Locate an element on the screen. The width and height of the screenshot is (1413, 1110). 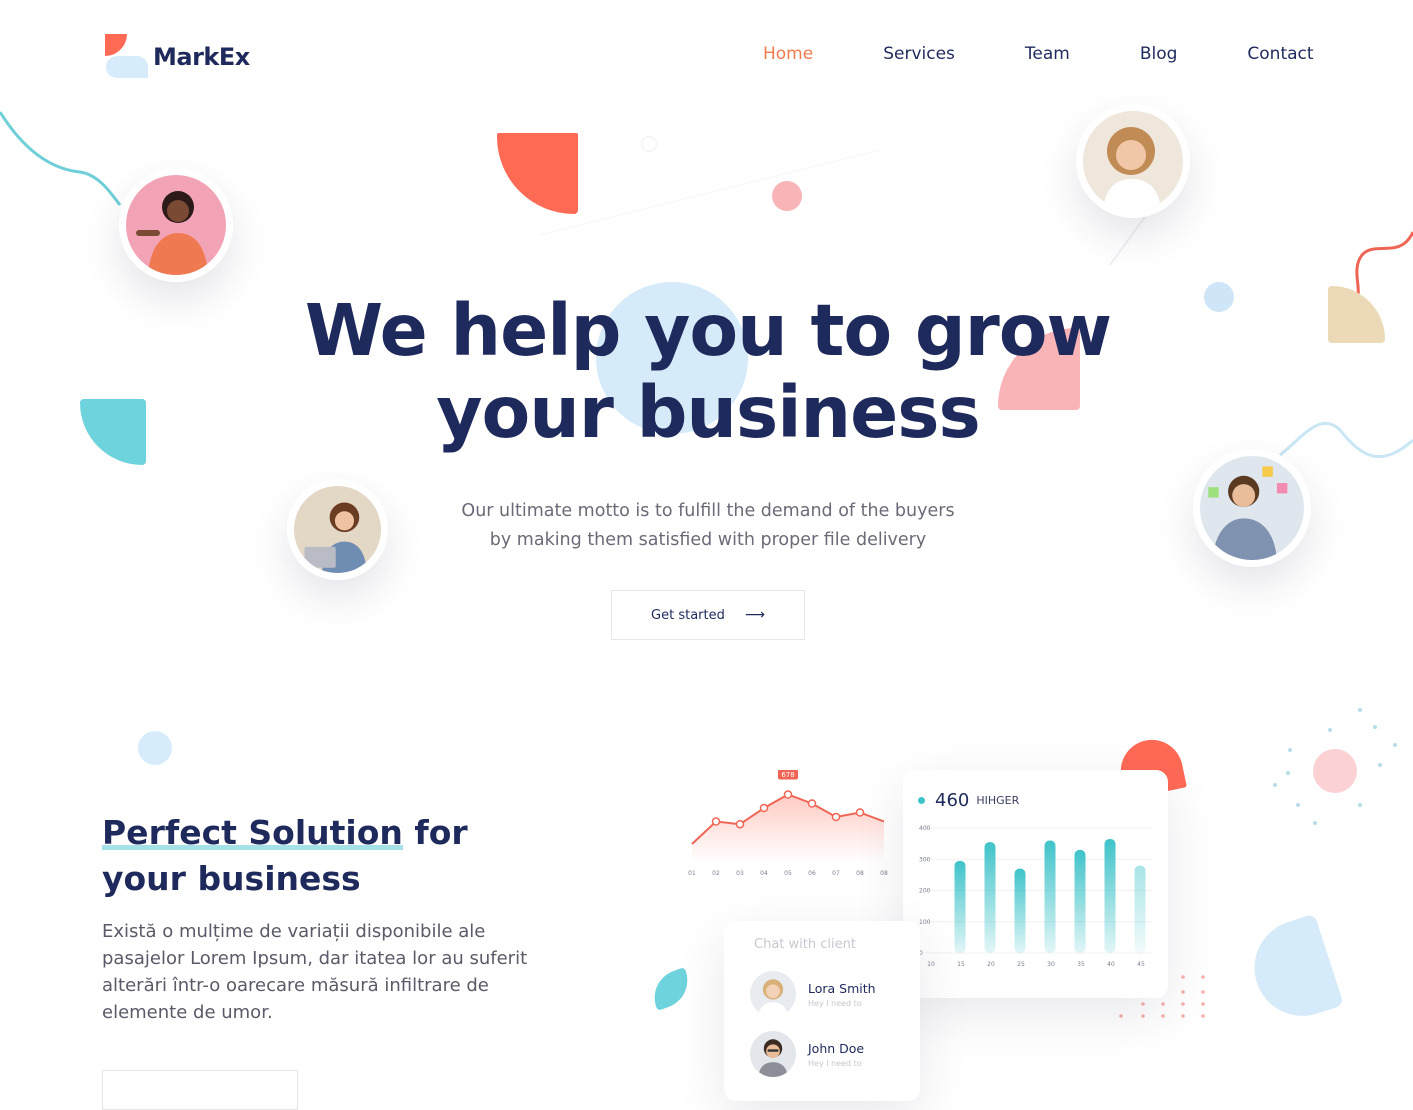
bar-chart-header: 460 HIHGER is located at coordinates (968, 800).